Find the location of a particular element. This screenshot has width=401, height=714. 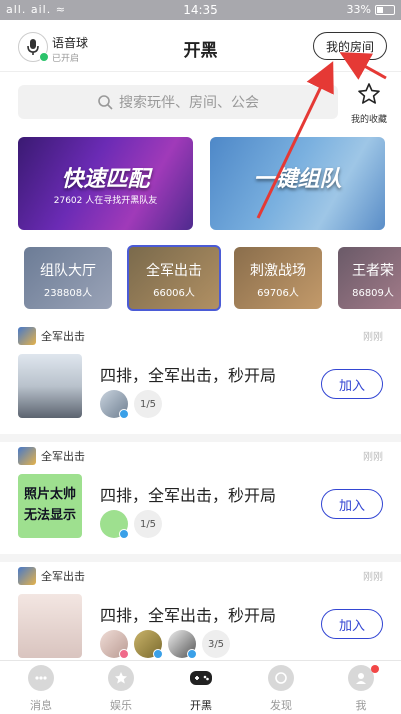

tab-label: 发现 is located at coordinates (281, 705).